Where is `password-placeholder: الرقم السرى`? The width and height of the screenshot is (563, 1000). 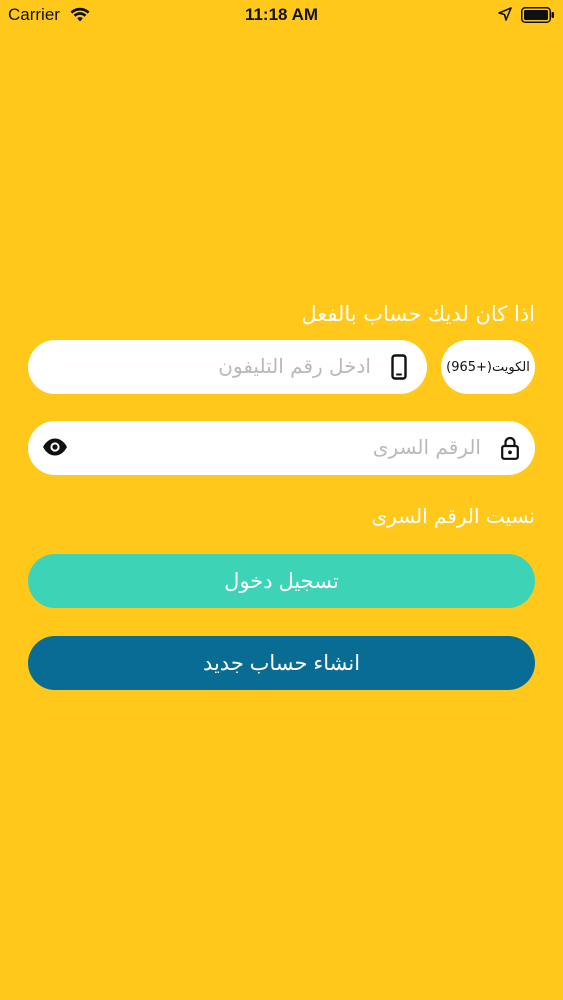
password-placeholder: الرقم السرى is located at coordinates (426, 447).